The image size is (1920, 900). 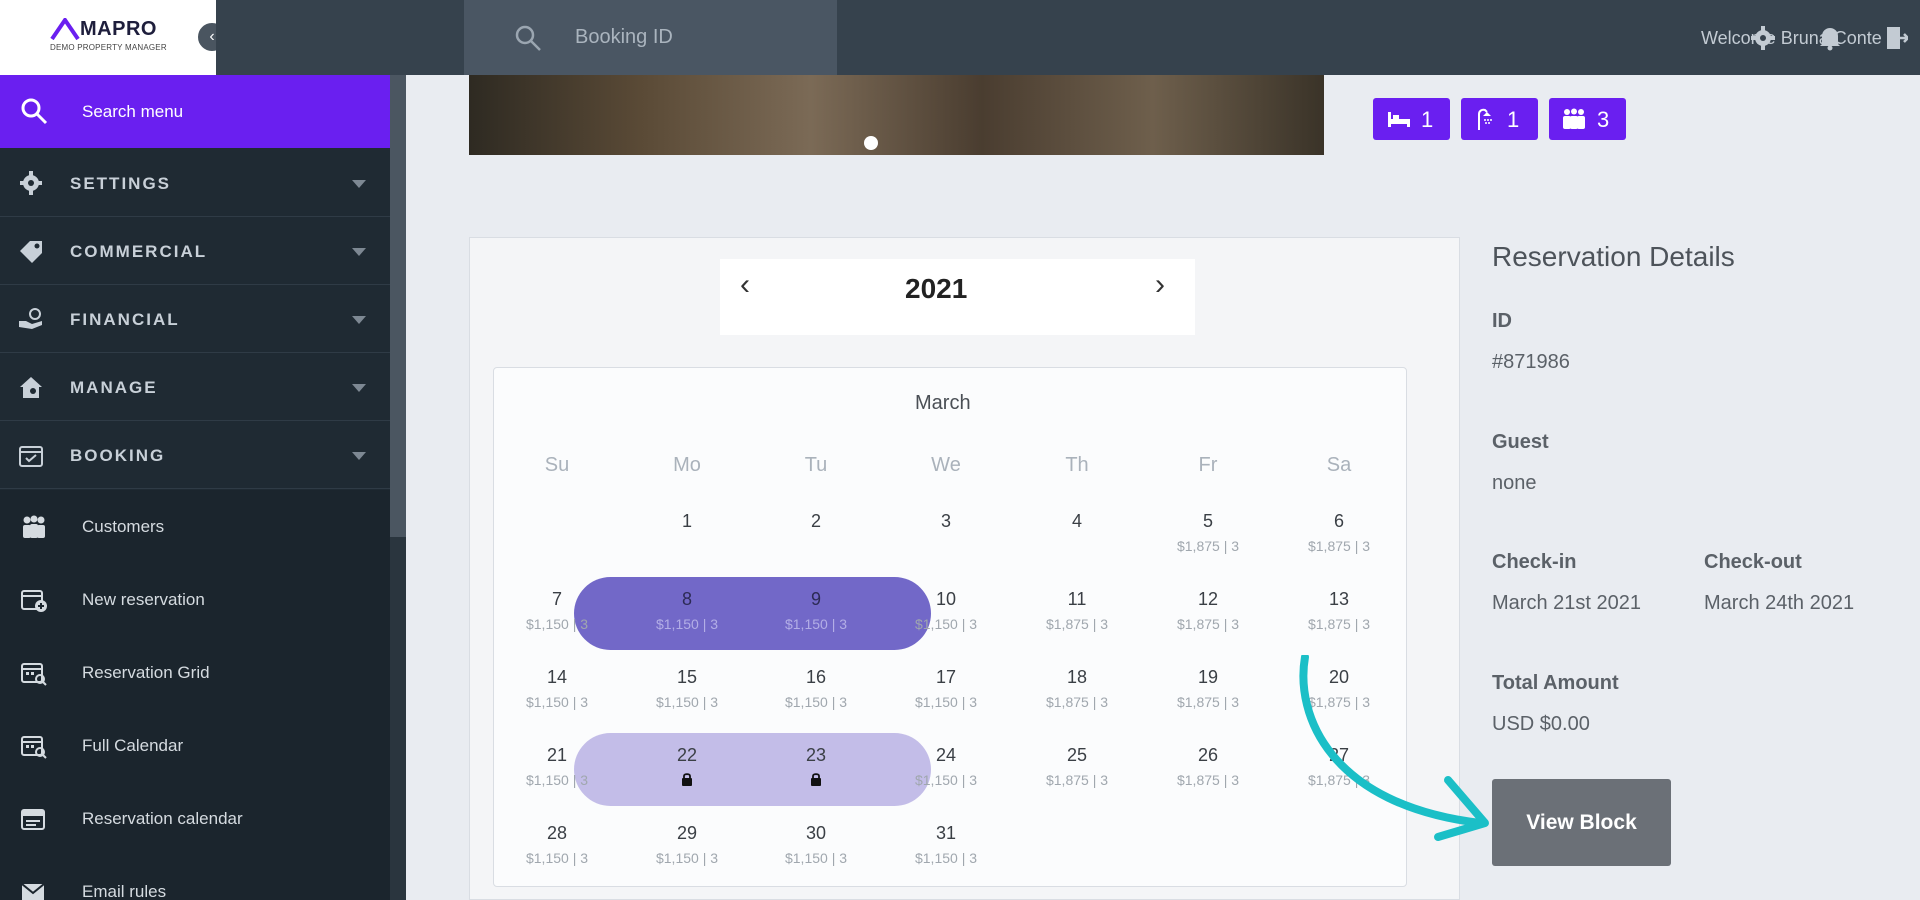 What do you see at coordinates (946, 844) in the screenshot?
I see `calendar-day: 31 $1,150 | 3` at bounding box center [946, 844].